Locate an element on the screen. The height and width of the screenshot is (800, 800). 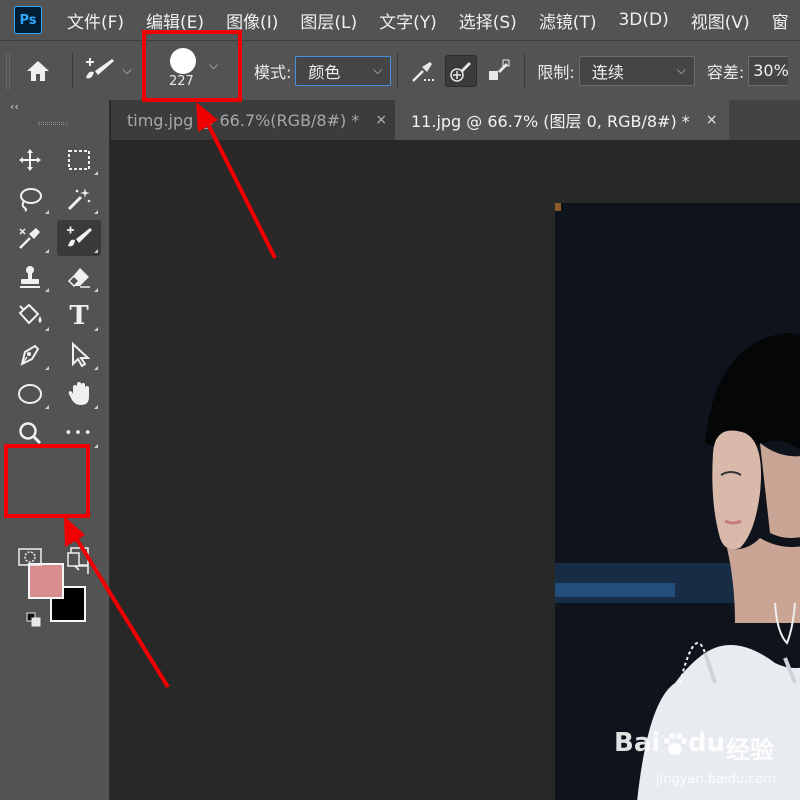
watermark-brand-c: 经验 is located at coordinates (750, 750).